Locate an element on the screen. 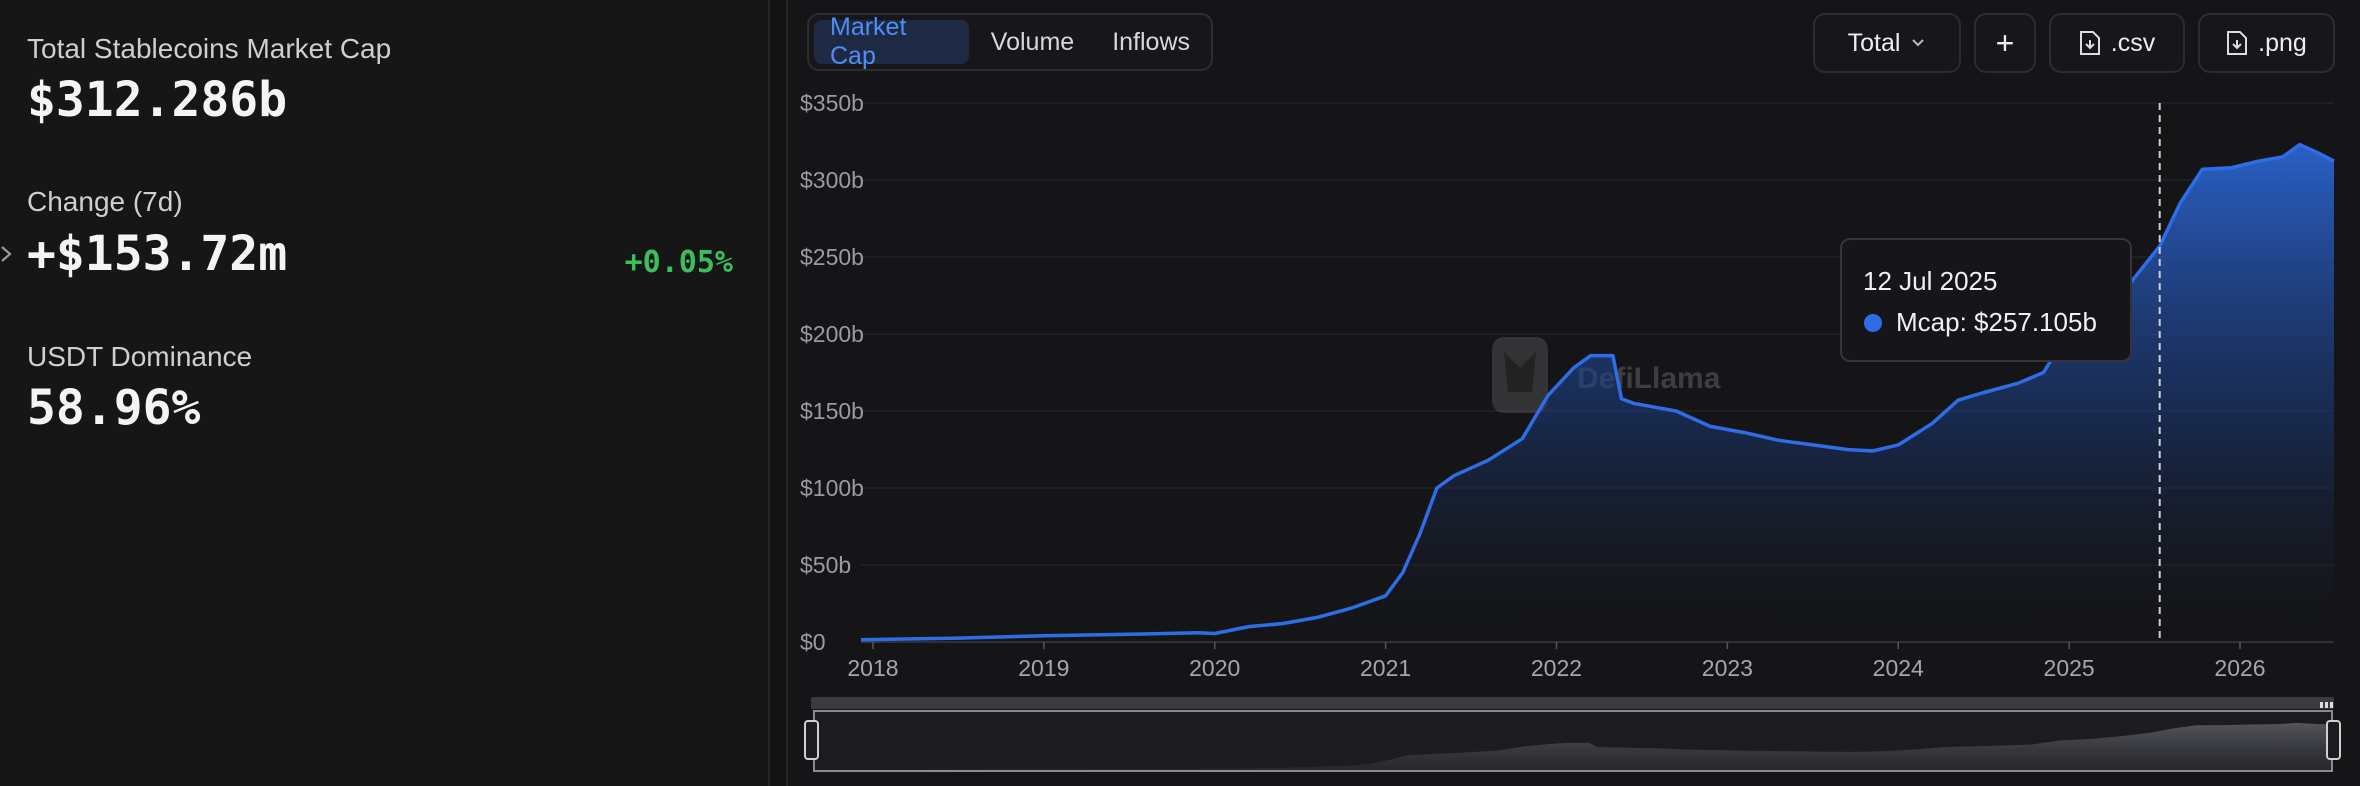 The height and width of the screenshot is (786, 2360). tab-volume: Volume is located at coordinates (1032, 42).